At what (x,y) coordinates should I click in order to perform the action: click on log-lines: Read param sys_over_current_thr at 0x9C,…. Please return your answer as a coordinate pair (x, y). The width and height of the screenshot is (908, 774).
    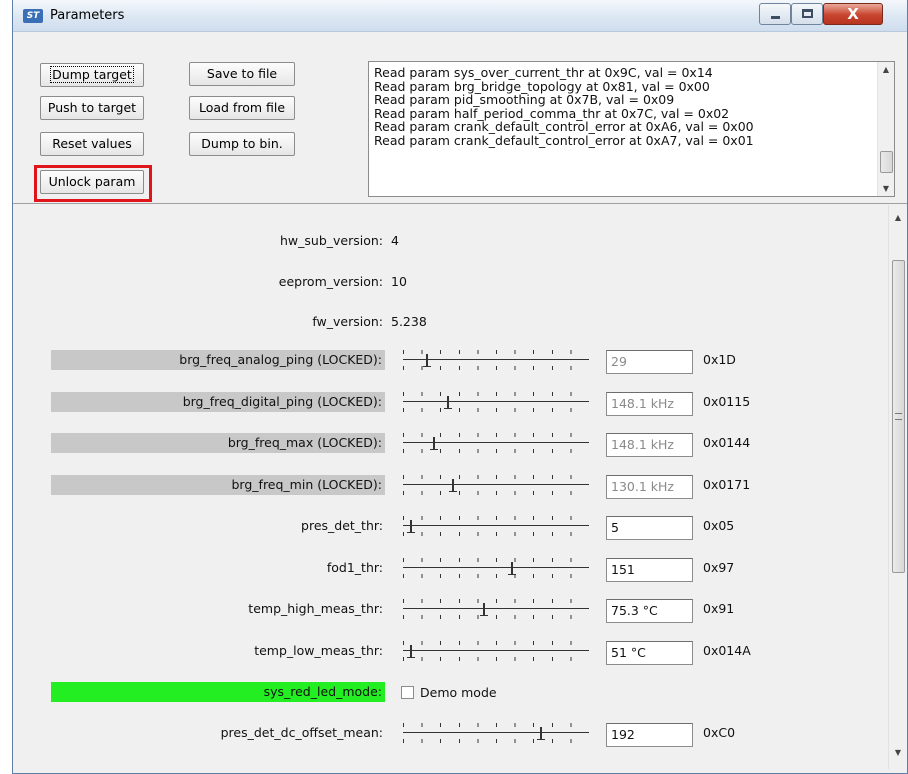
    Looking at the image, I should click on (619, 106).